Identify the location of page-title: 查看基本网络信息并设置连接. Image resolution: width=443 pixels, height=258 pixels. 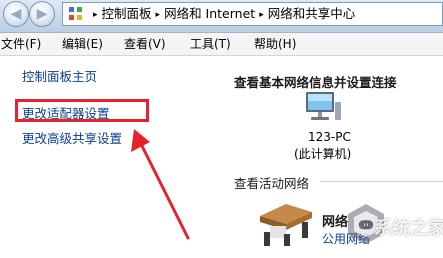
(315, 82).